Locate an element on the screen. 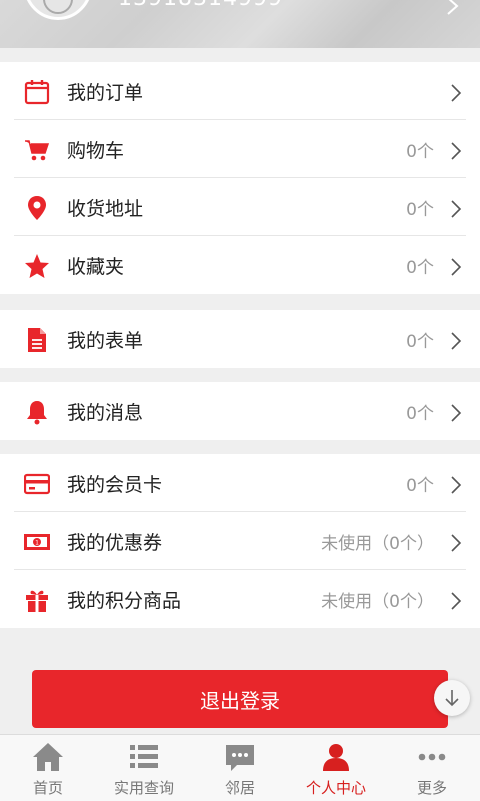 Image resolution: width=480 pixels, height=801 pixels. coupon-icon: 1 is located at coordinates (37, 542).